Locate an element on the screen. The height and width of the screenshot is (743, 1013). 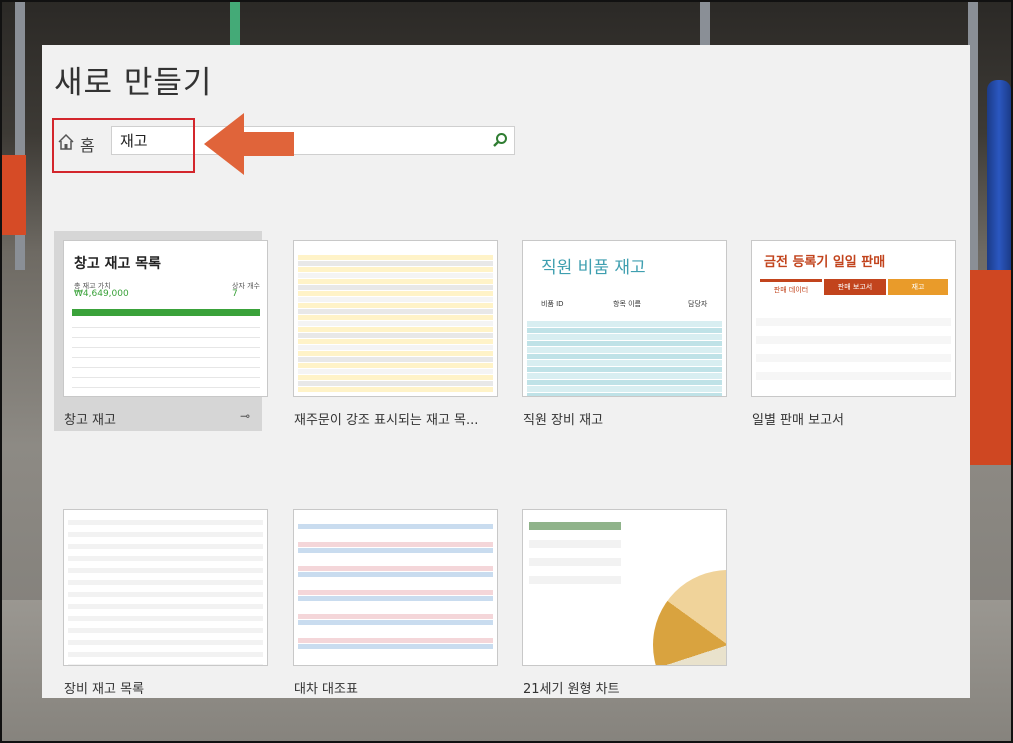
template-label: 21세기 원형 차트 is located at coordinates (571, 689).